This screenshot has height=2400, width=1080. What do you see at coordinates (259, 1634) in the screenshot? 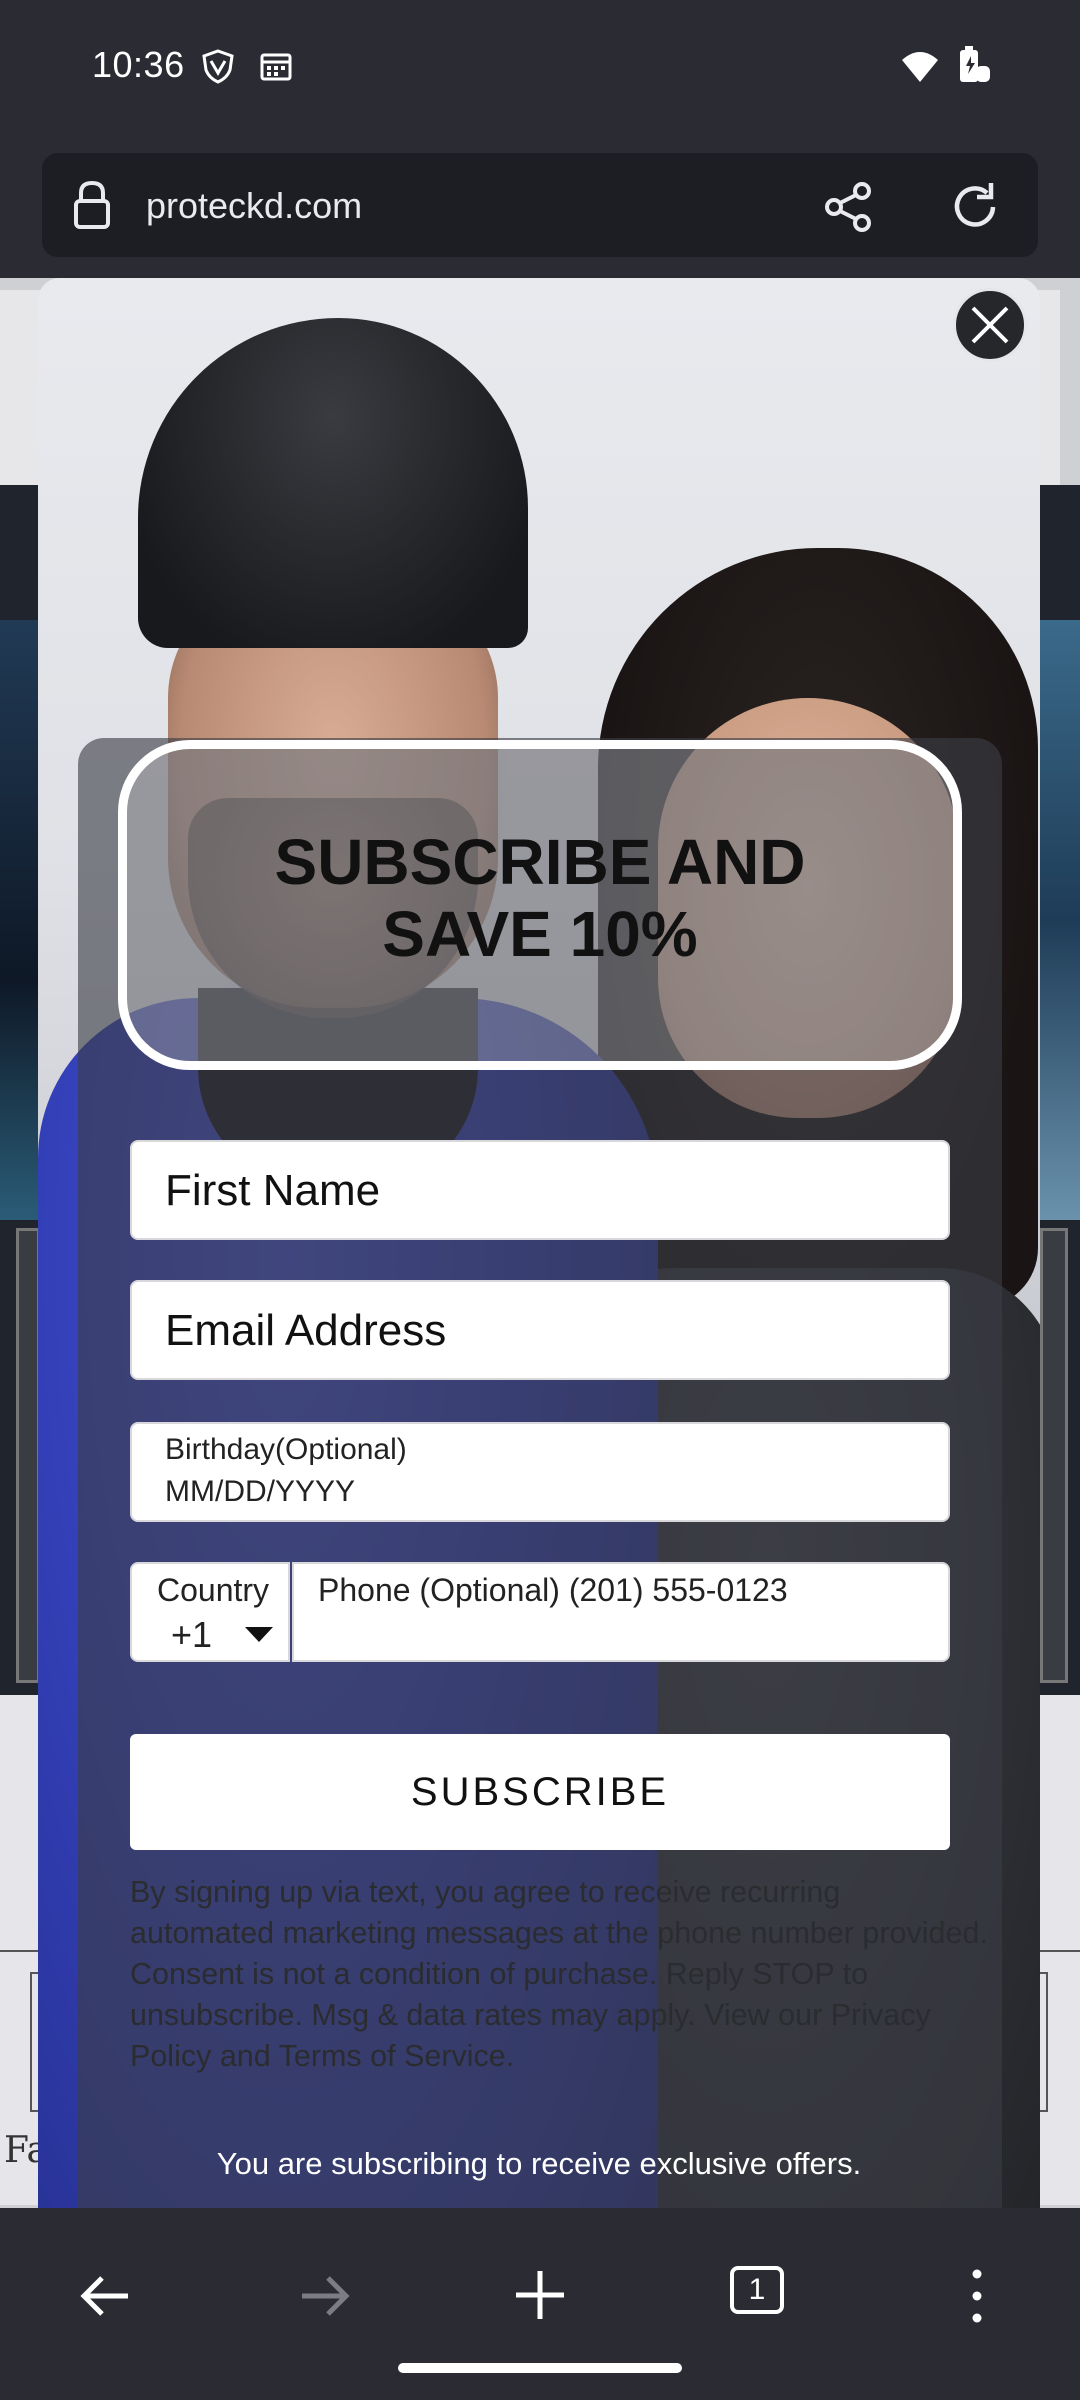
I see `dropdown-arrow-icon` at bounding box center [259, 1634].